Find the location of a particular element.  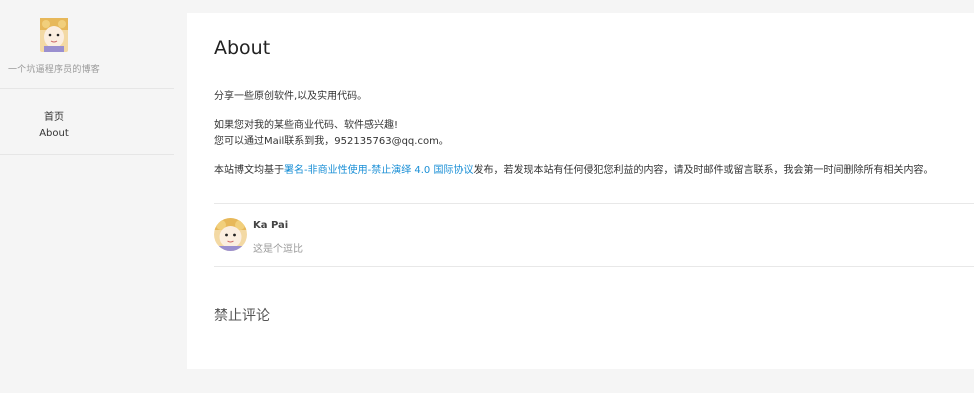

author-avatar is located at coordinates (230, 234).